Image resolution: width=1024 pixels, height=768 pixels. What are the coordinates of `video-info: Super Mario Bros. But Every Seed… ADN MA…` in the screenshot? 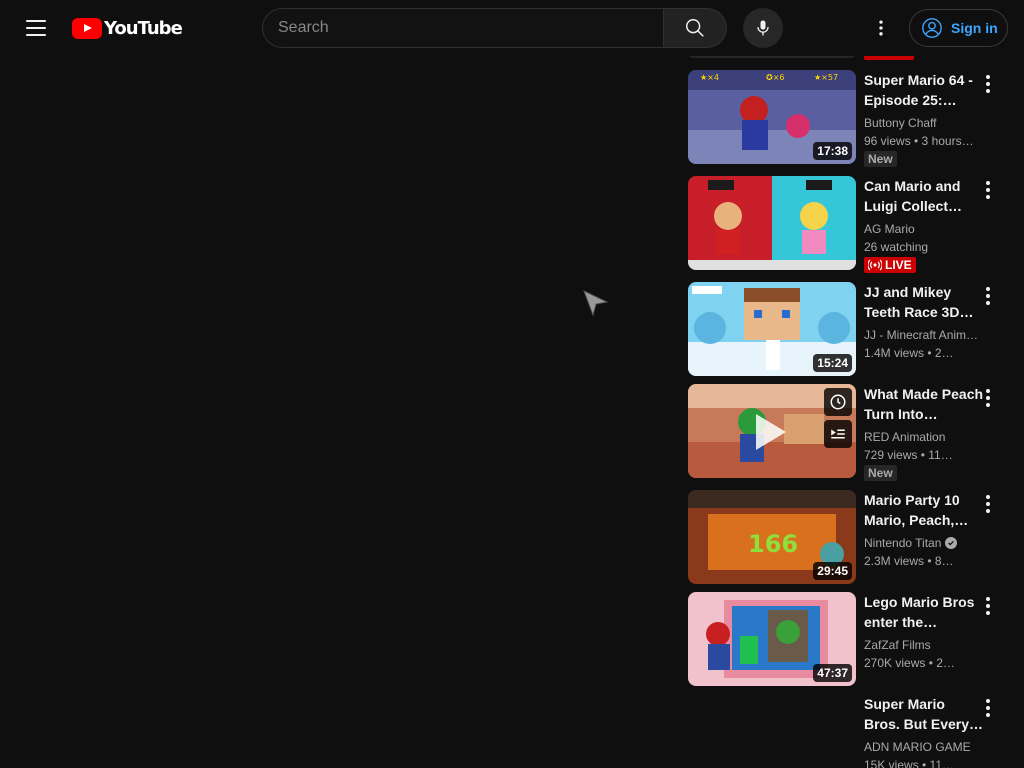 It's located at (924, 731).